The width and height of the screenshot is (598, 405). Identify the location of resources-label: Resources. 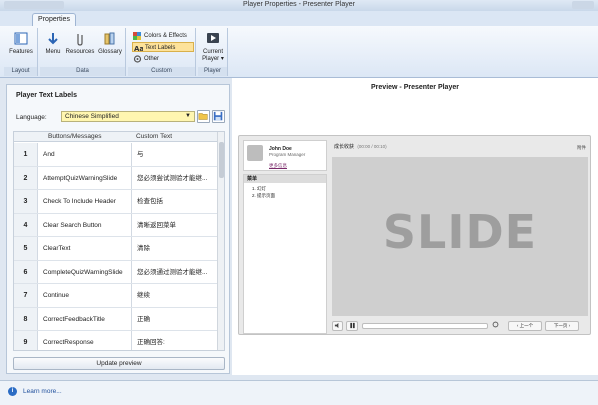
(80, 52).